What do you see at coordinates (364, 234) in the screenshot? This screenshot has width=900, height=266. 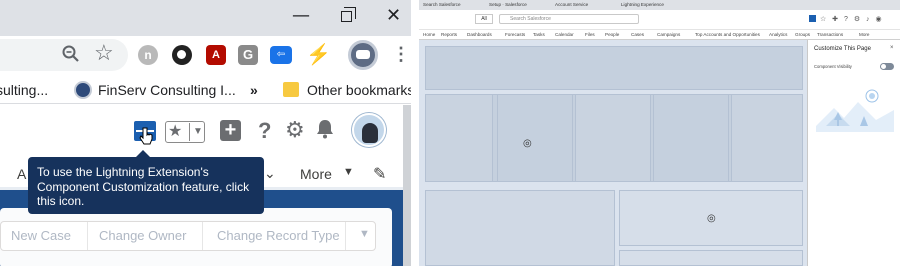 I see `more-actions-dropdown-icon: ▼` at bounding box center [364, 234].